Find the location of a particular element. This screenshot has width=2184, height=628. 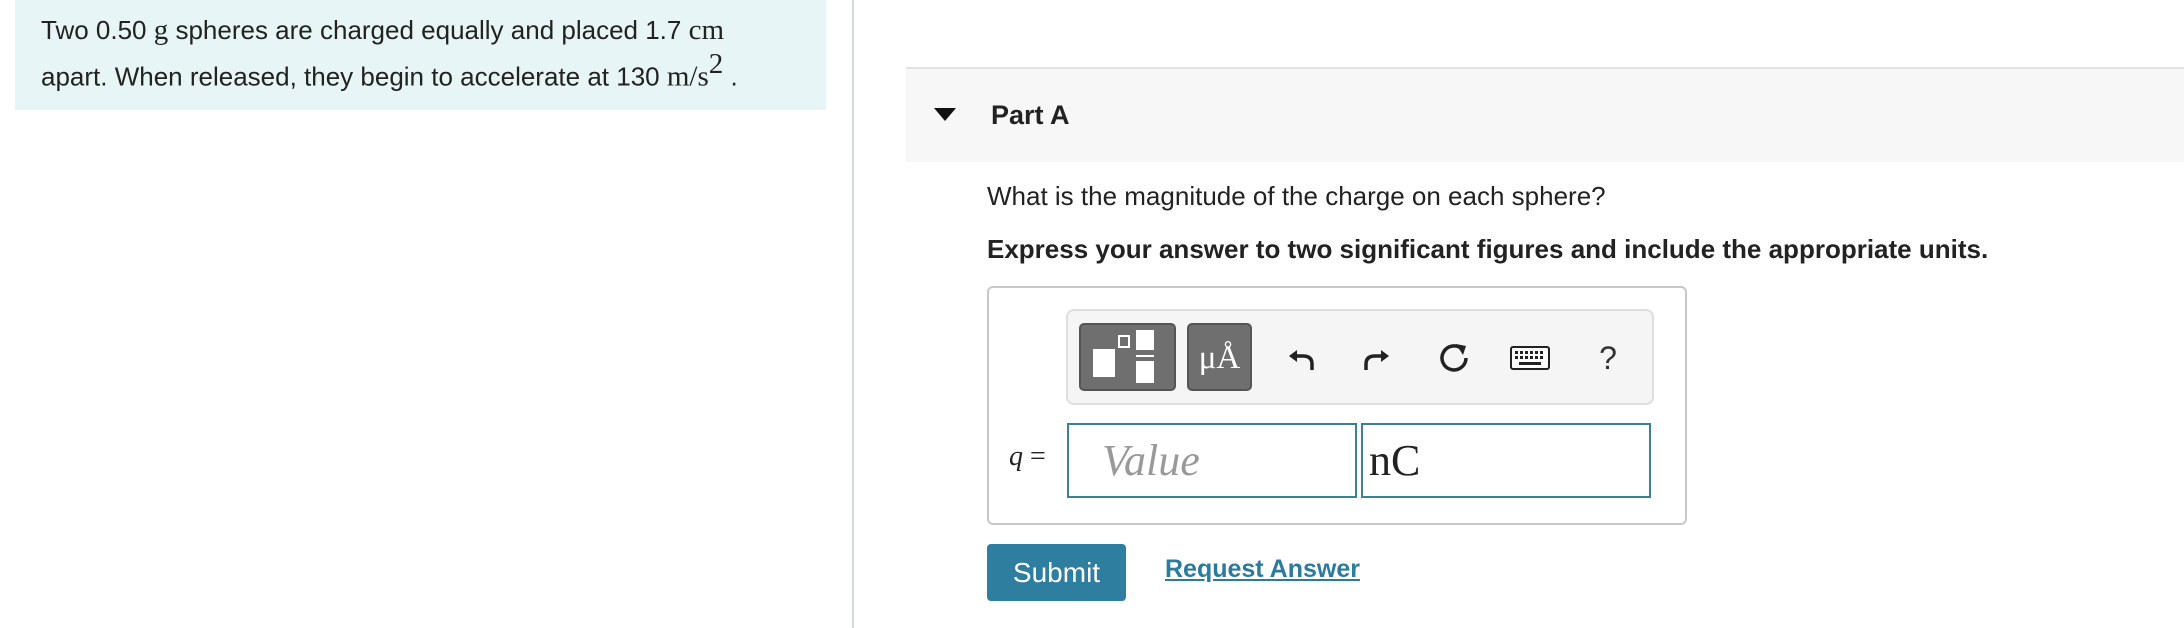

answer-variable-label: q = is located at coordinates (1027, 457).